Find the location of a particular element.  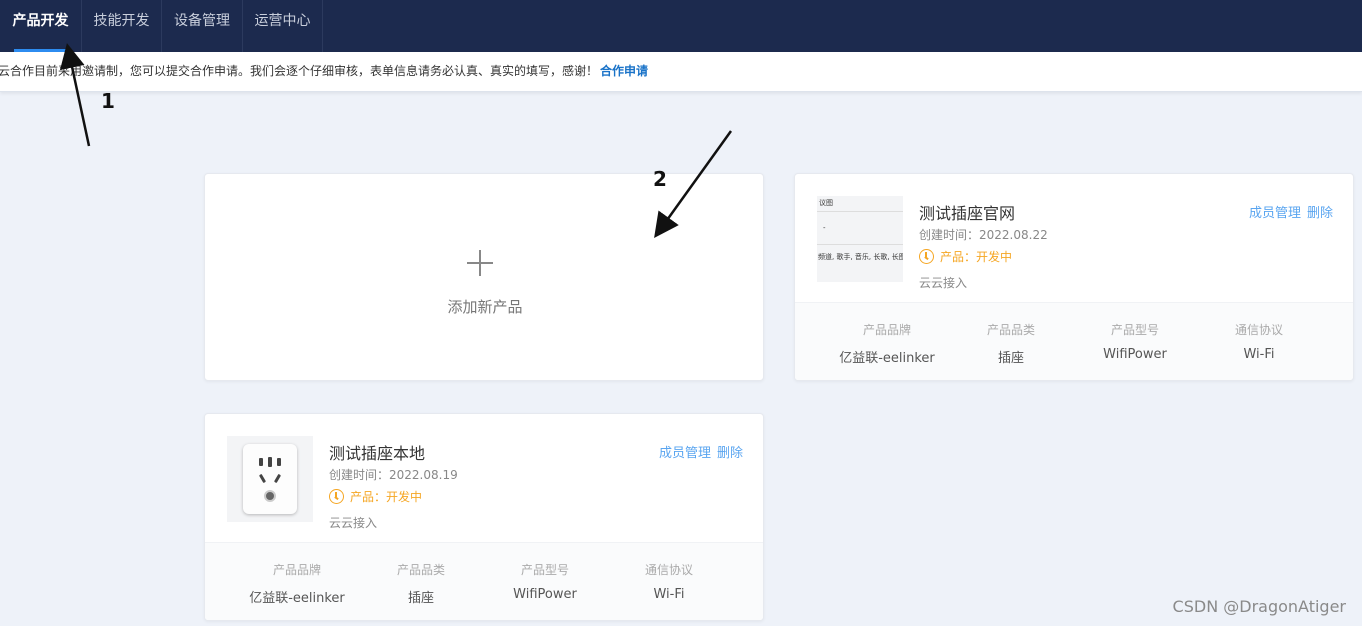

add-product-card: 添加新产品 is located at coordinates (484, 277).